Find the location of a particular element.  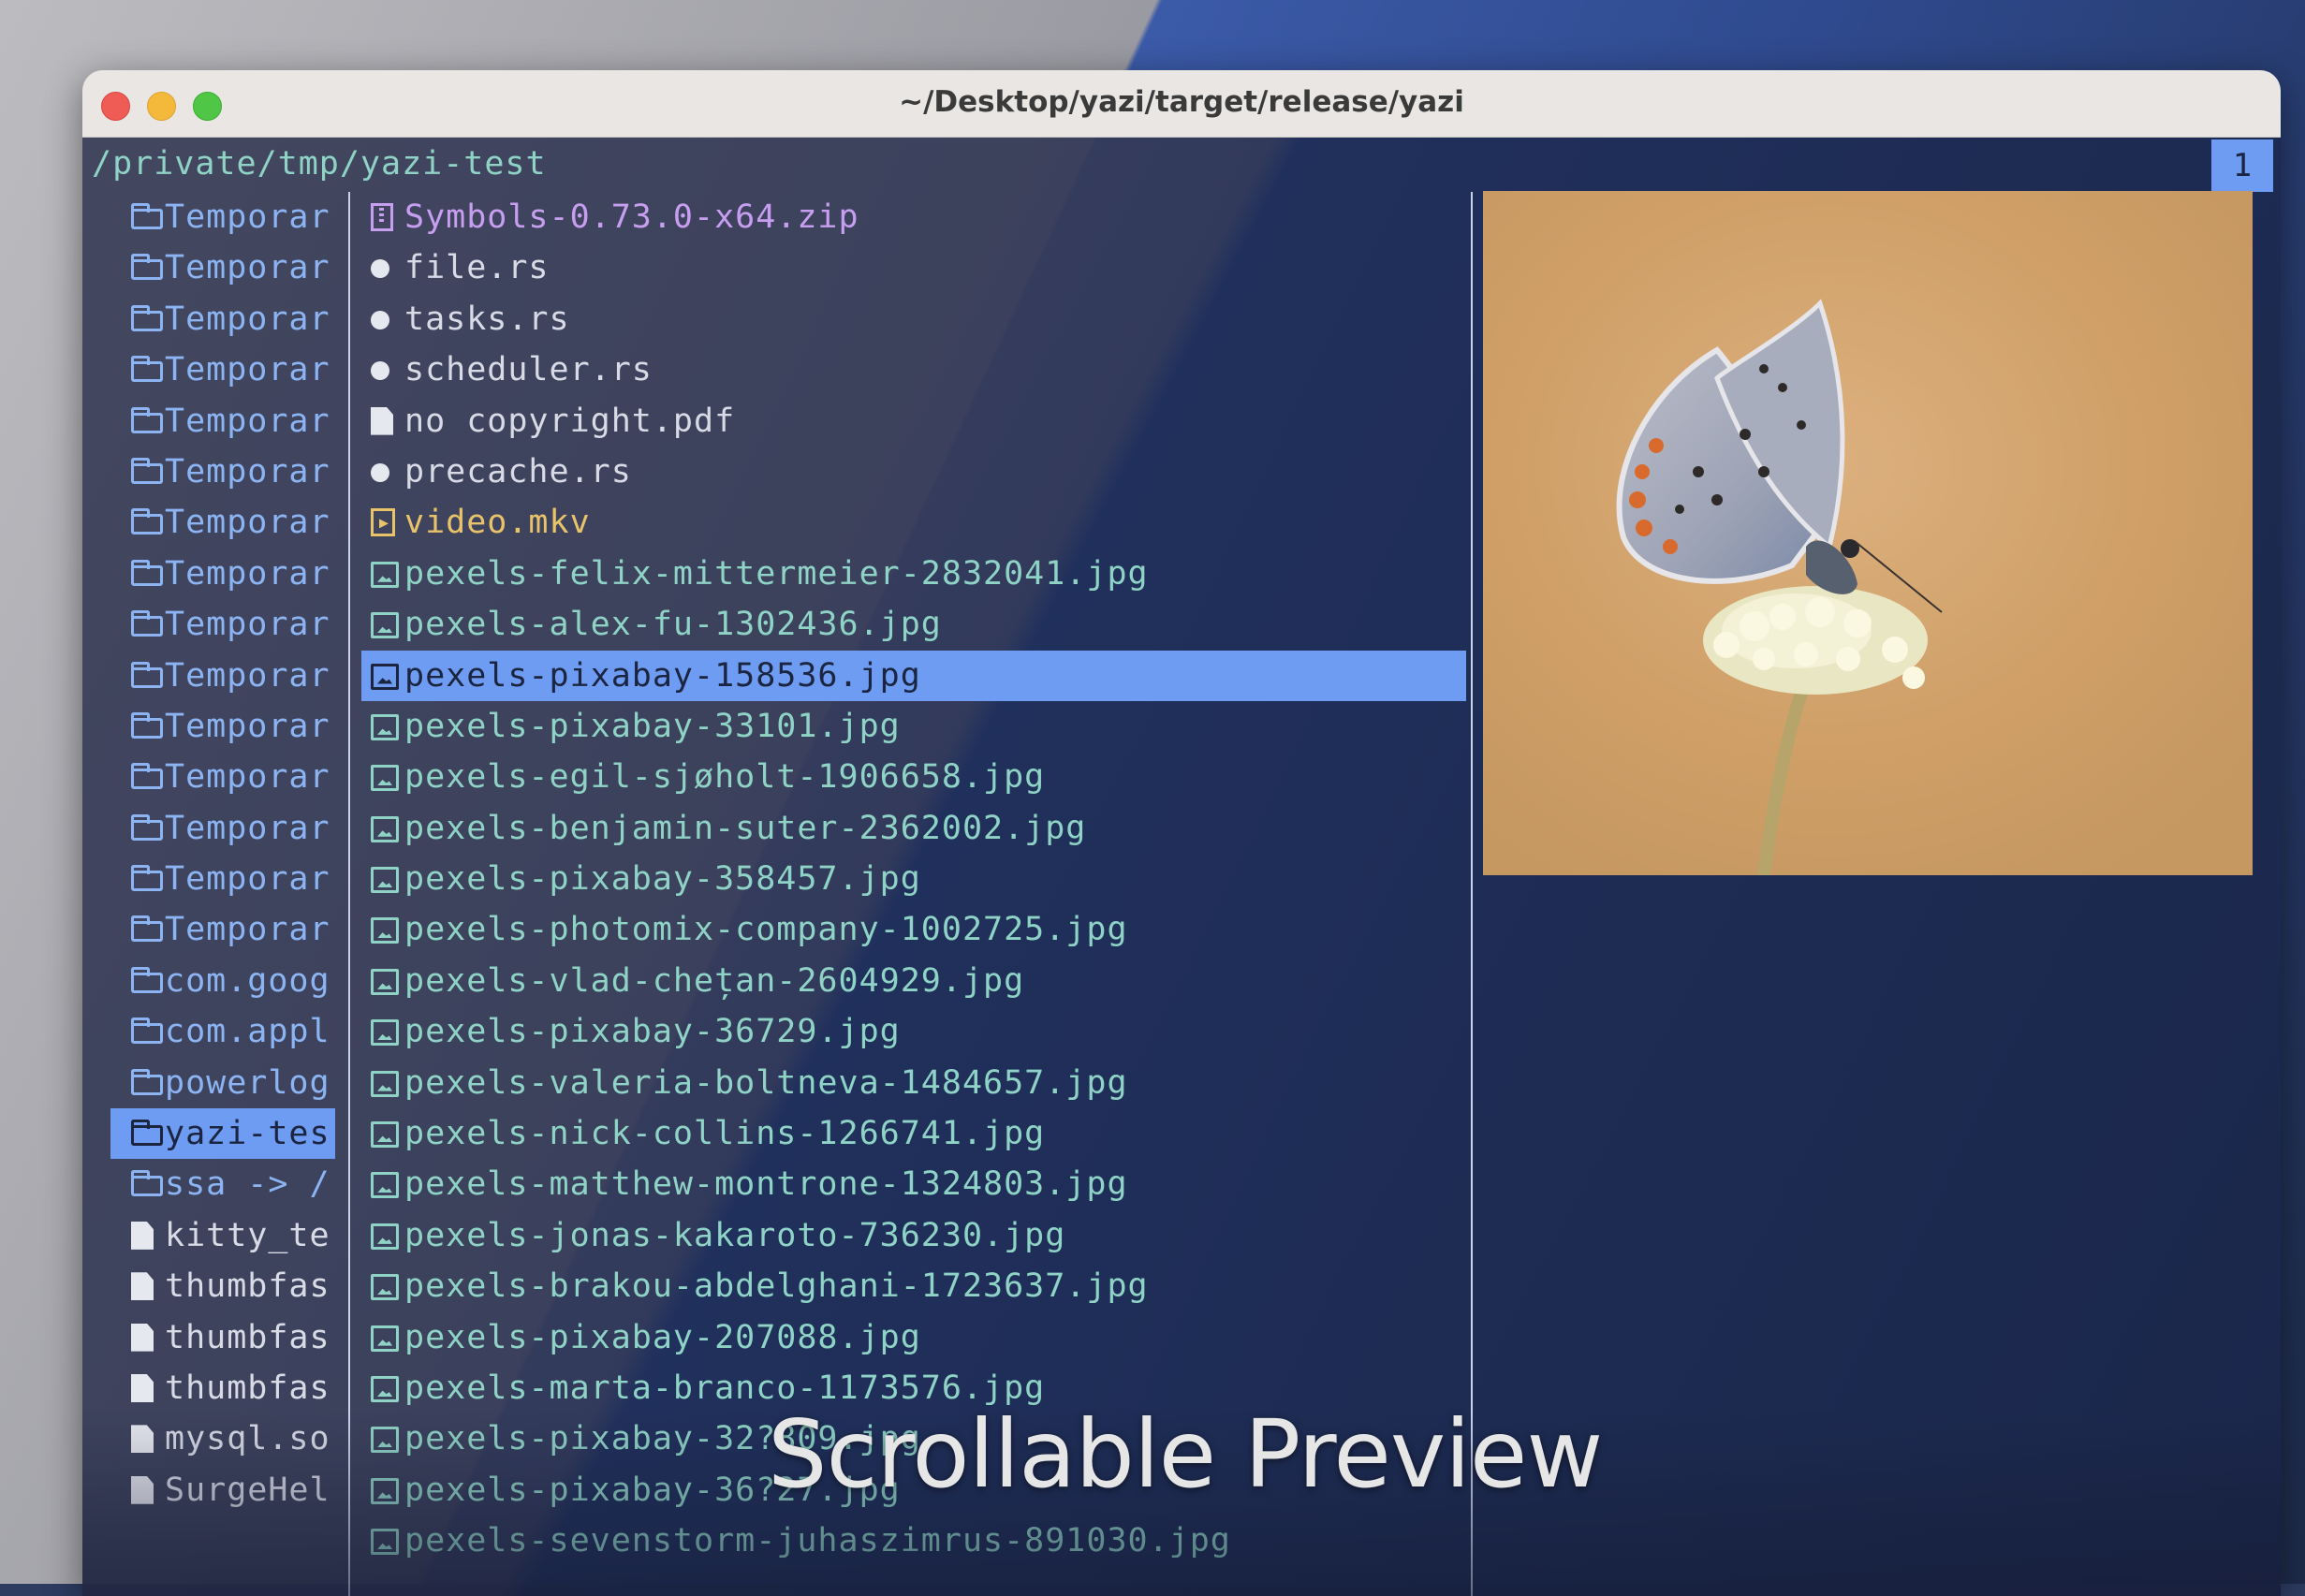

file-list-item: pexels-pixabay-36729.jpg is located at coordinates (913, 1031).